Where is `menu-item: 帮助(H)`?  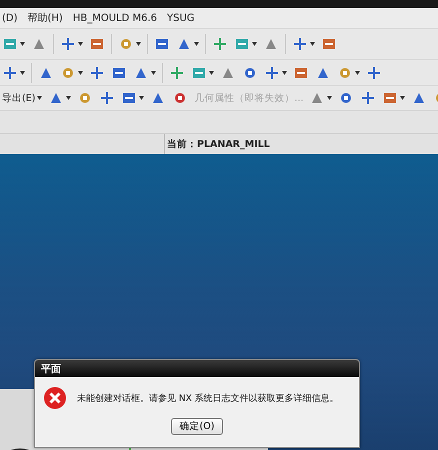
menu-item: 帮助(H) is located at coordinates (45, 18).